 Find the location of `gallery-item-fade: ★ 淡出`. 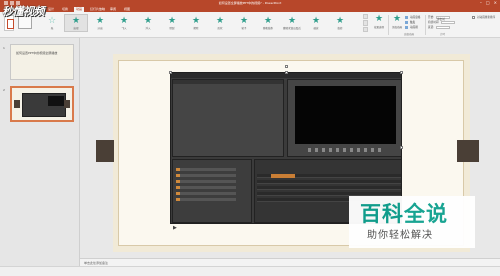

gallery-item-fade: ★ 淡出 is located at coordinates (100, 23).